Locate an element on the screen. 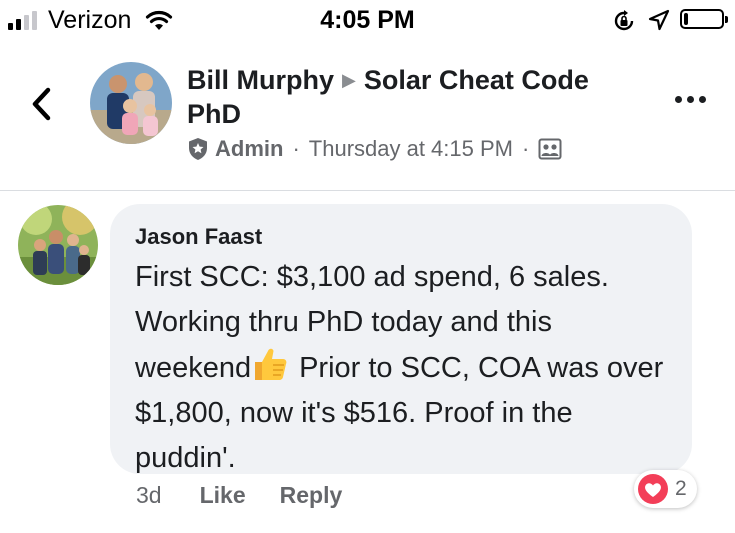 This screenshot has width=735, height=533. author-avatar is located at coordinates (131, 103).